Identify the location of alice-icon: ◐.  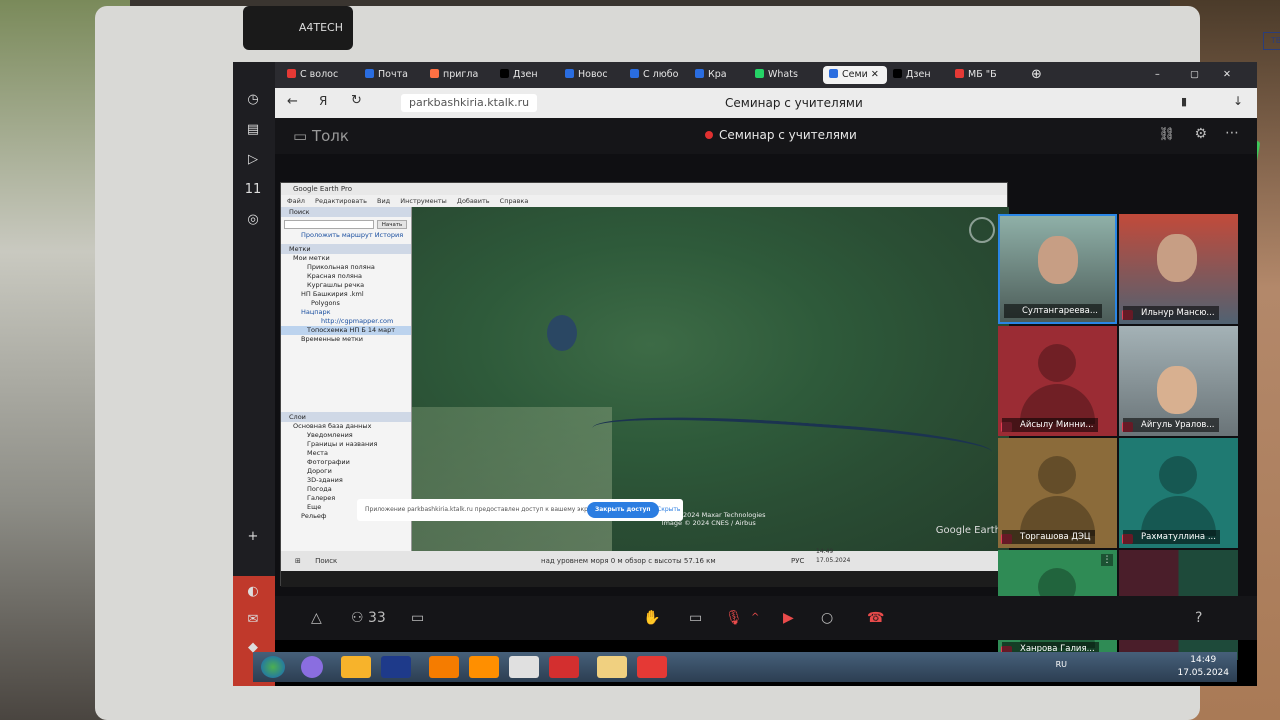
(253, 592).